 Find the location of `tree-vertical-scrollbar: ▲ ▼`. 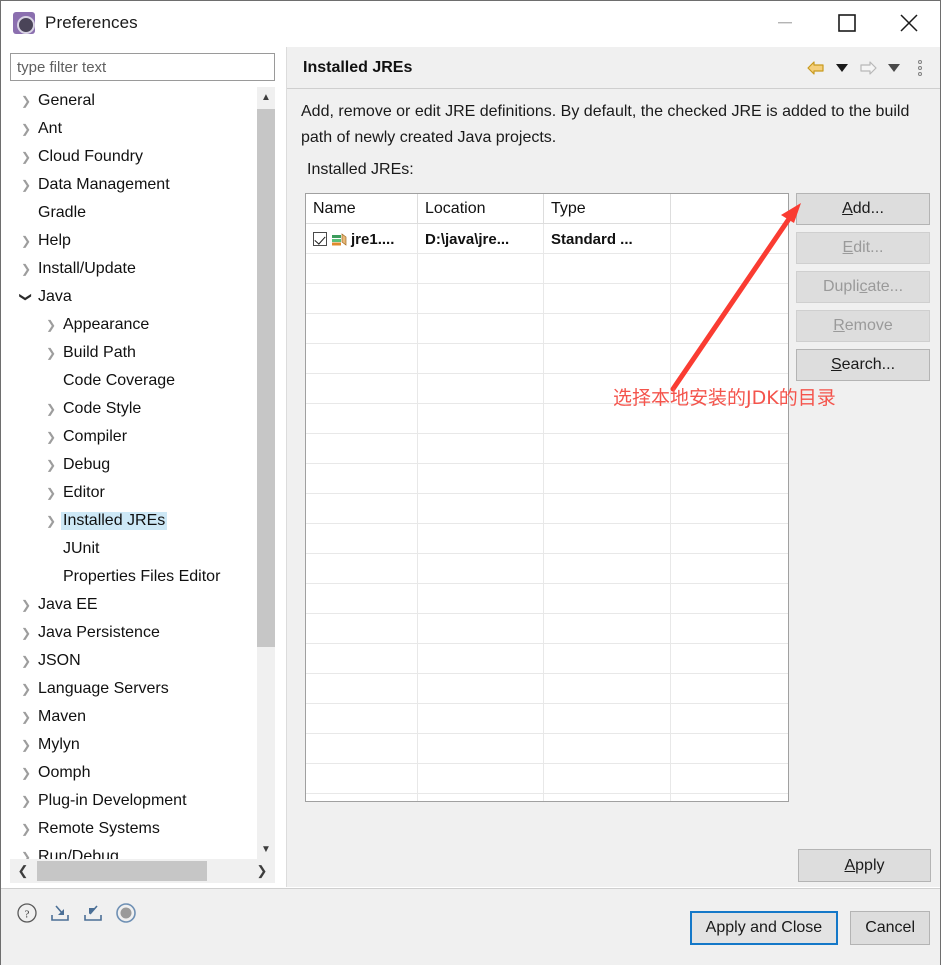

tree-vertical-scrollbar: ▲ ▼ is located at coordinates (266, 473).